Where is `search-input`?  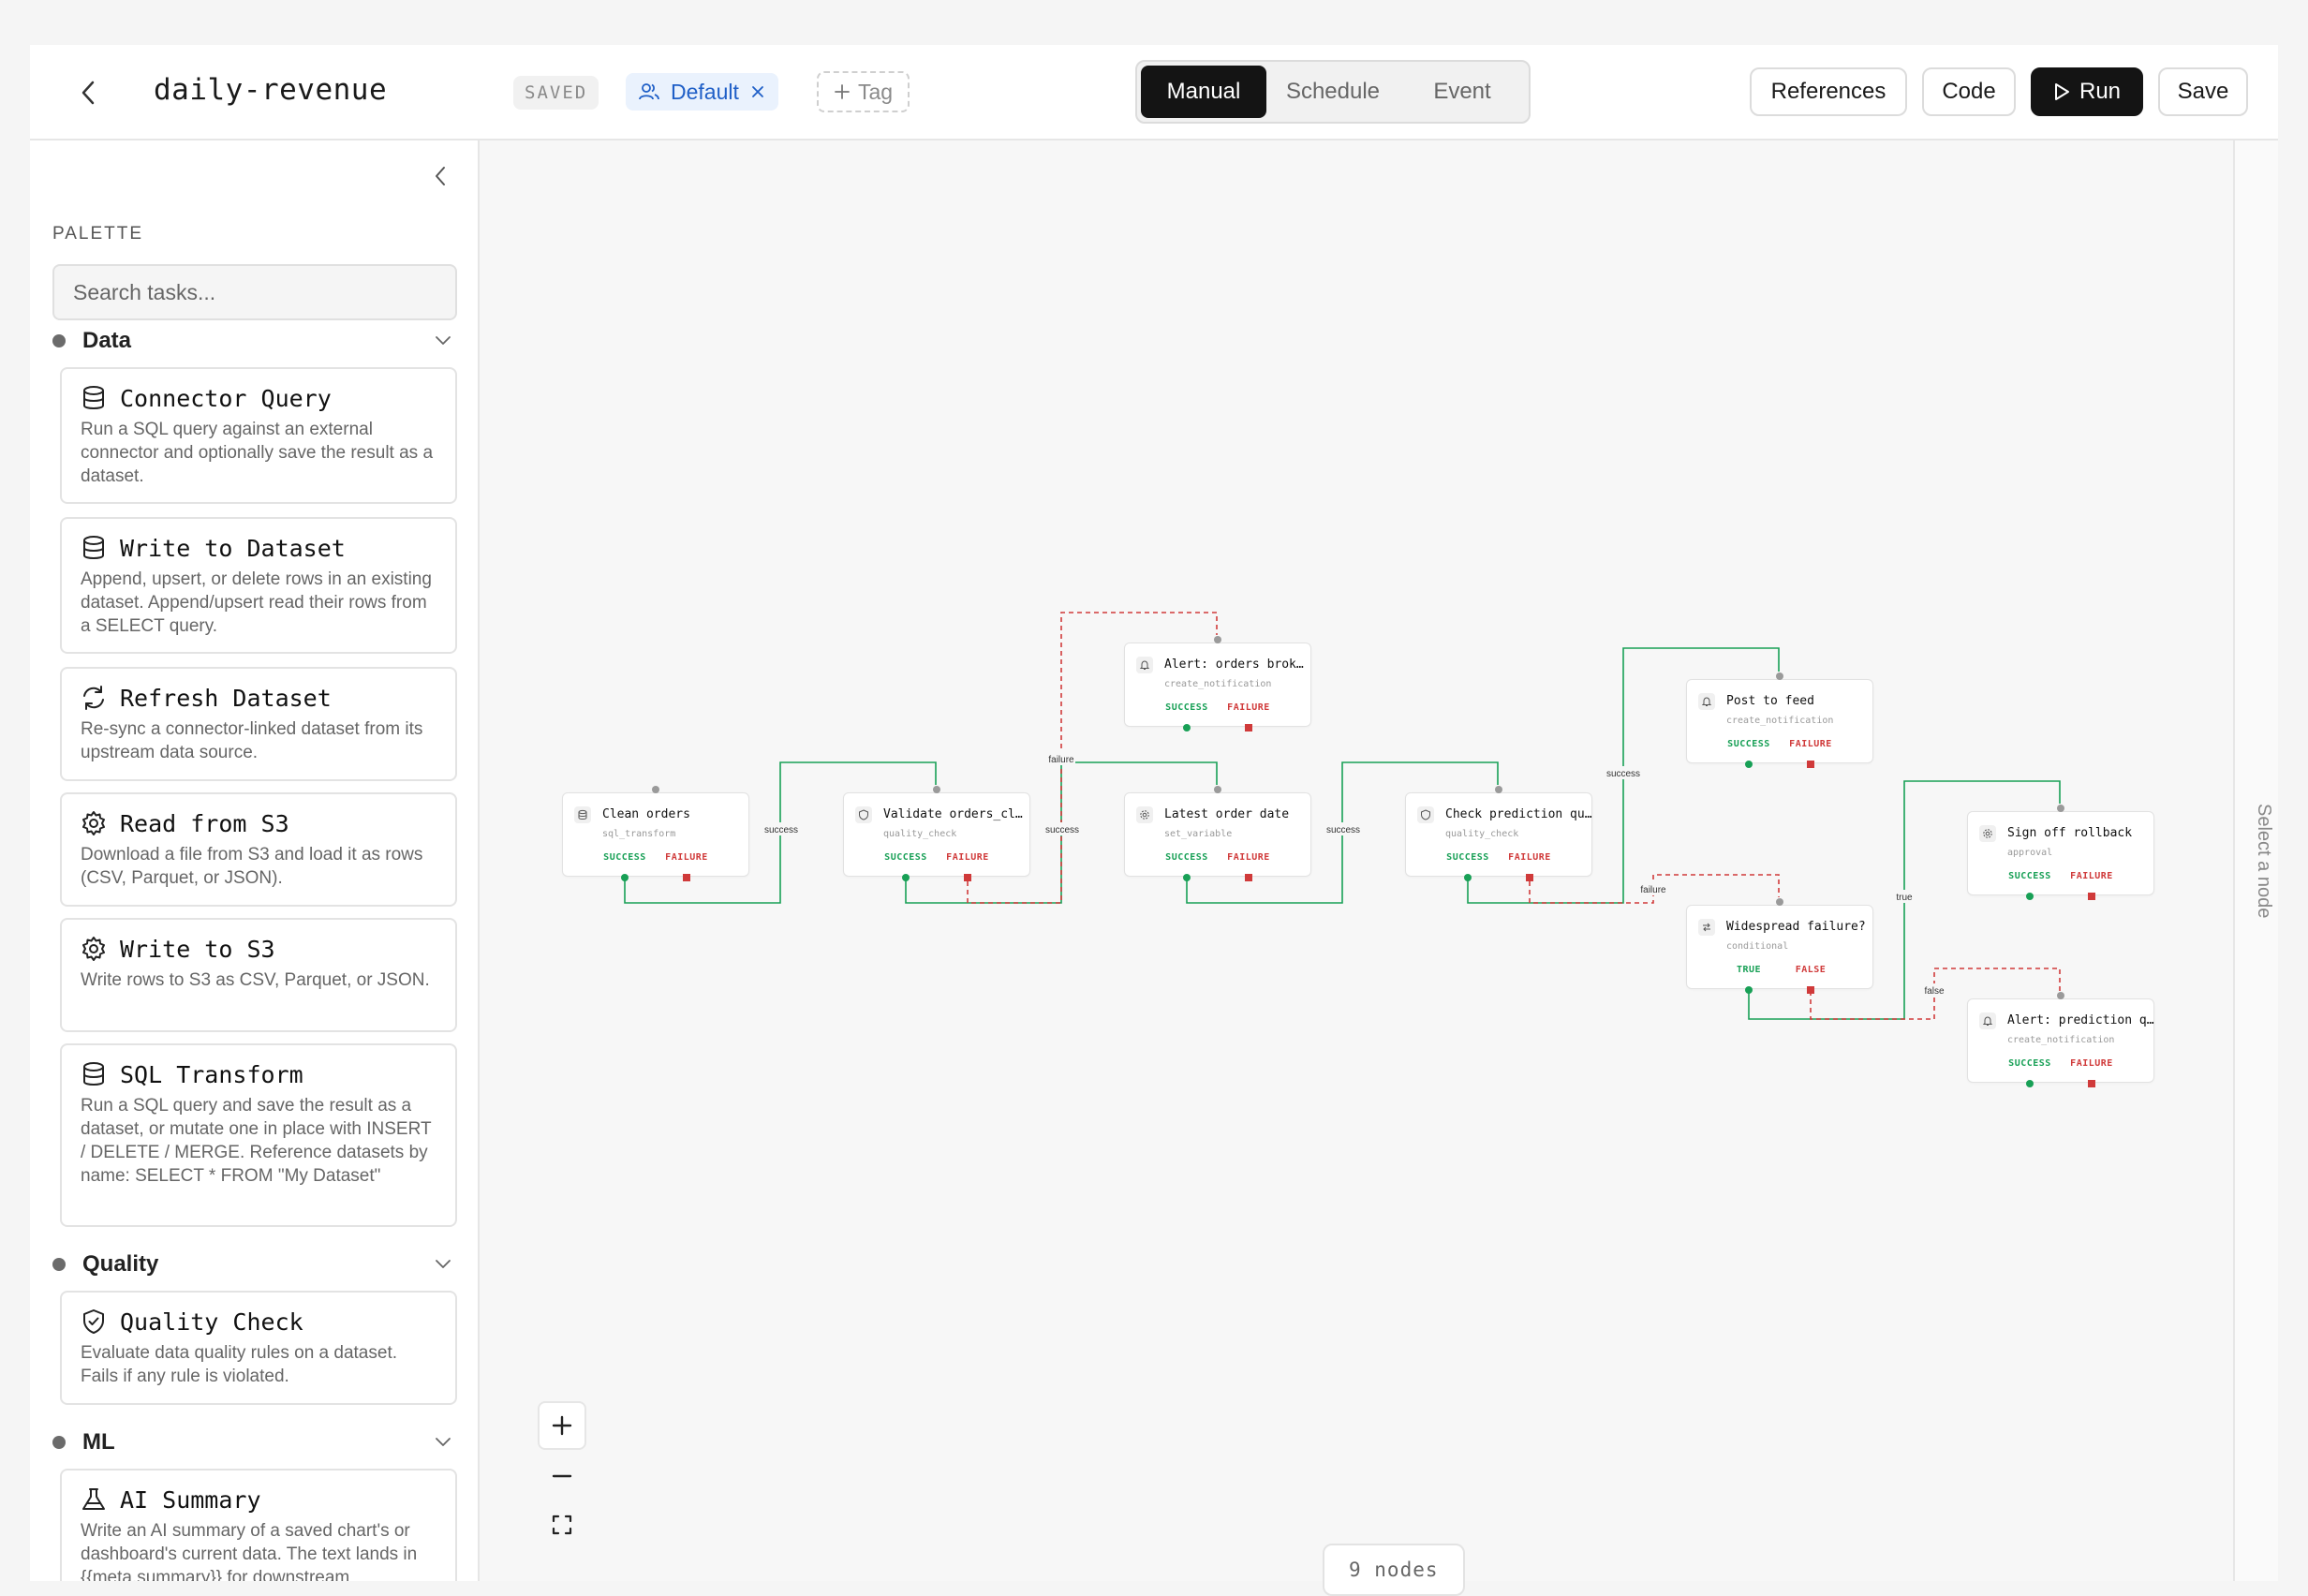 search-input is located at coordinates (255, 292).